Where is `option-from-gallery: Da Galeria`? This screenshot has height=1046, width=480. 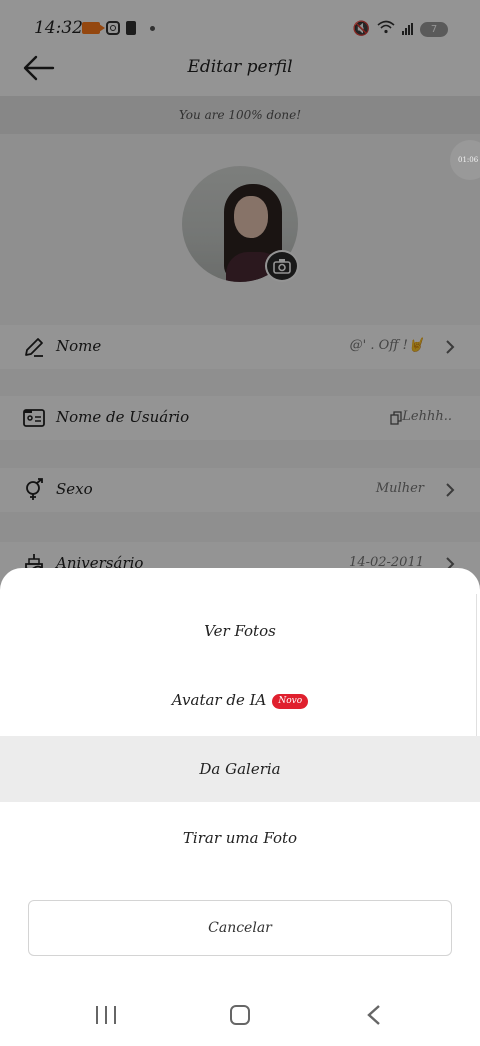 option-from-gallery: Da Galeria is located at coordinates (240, 769).